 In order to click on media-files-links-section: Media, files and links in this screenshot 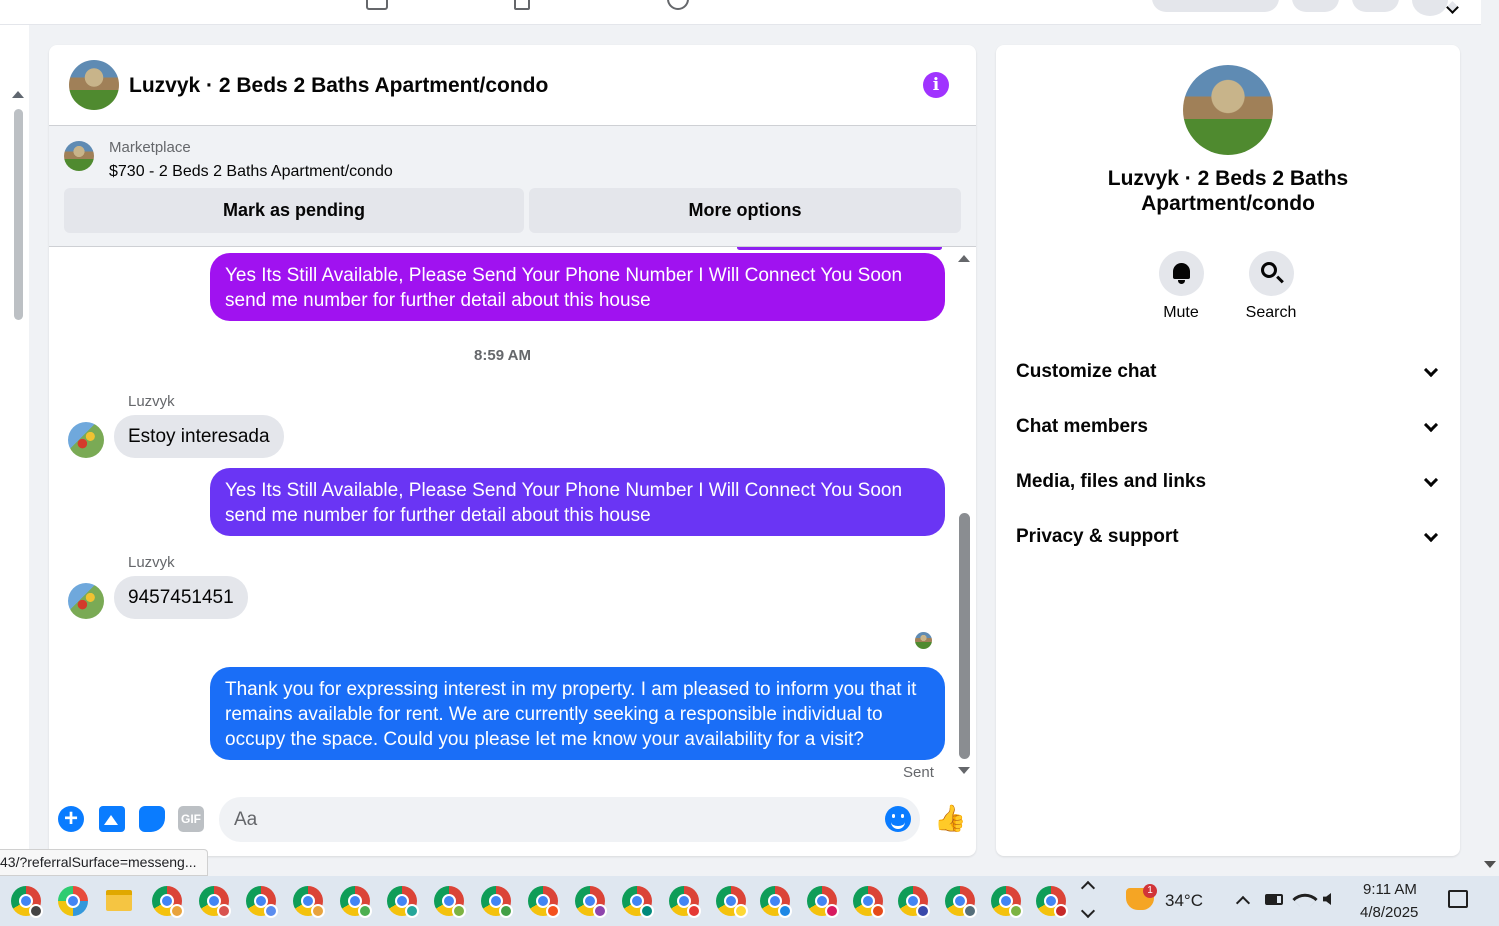, I will do `click(1228, 482)`.